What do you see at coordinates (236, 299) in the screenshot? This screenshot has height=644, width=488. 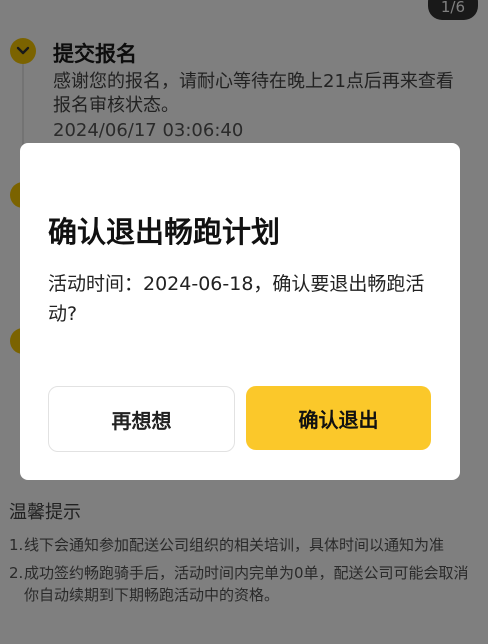 I see `dialog-message: 活动时间：2024-06-18，确认要退出畅跑活动?` at bounding box center [236, 299].